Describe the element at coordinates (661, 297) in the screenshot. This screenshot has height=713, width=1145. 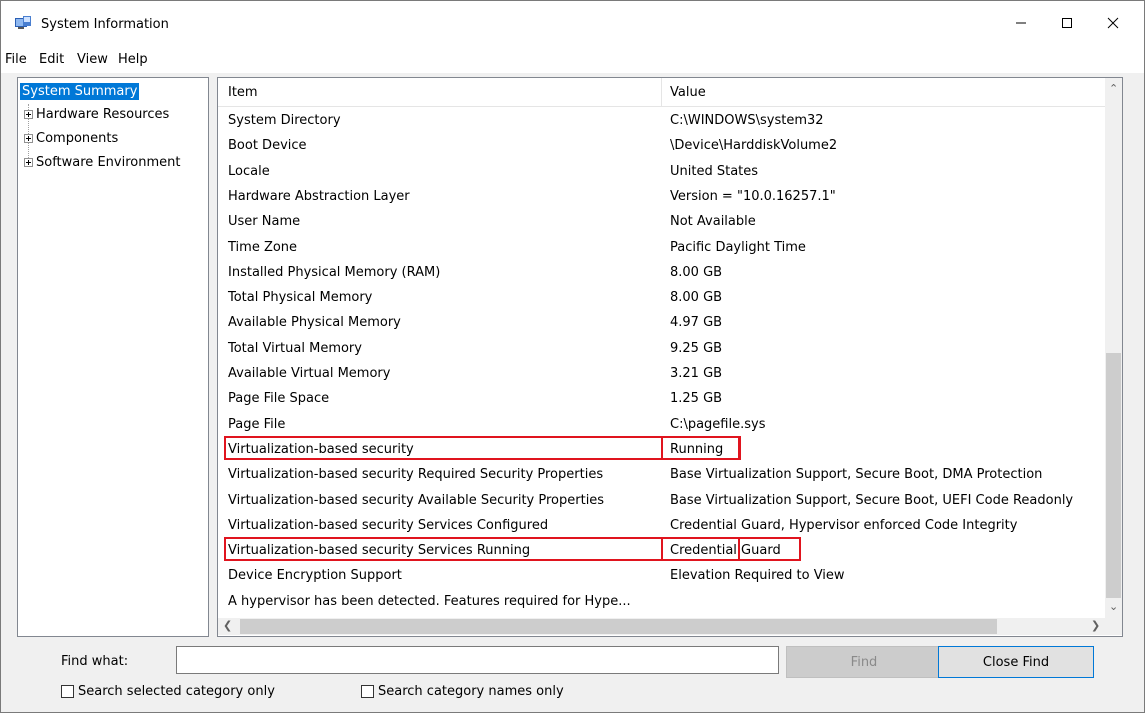
I see `table-row: Total Physical Memory 8.00 GB` at that location.